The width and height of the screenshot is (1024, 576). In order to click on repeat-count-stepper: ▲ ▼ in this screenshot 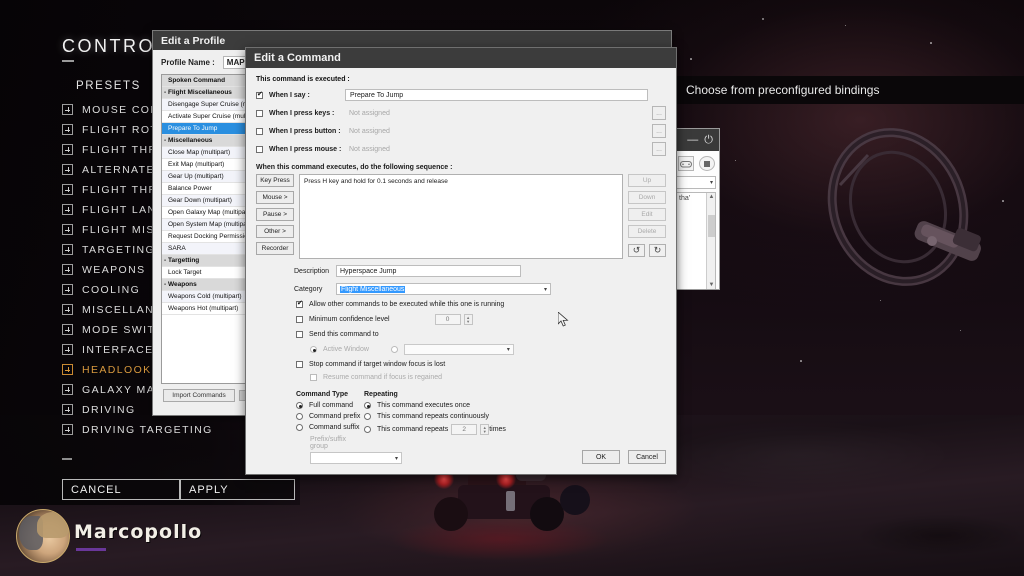, I will do `click(485, 429)`.